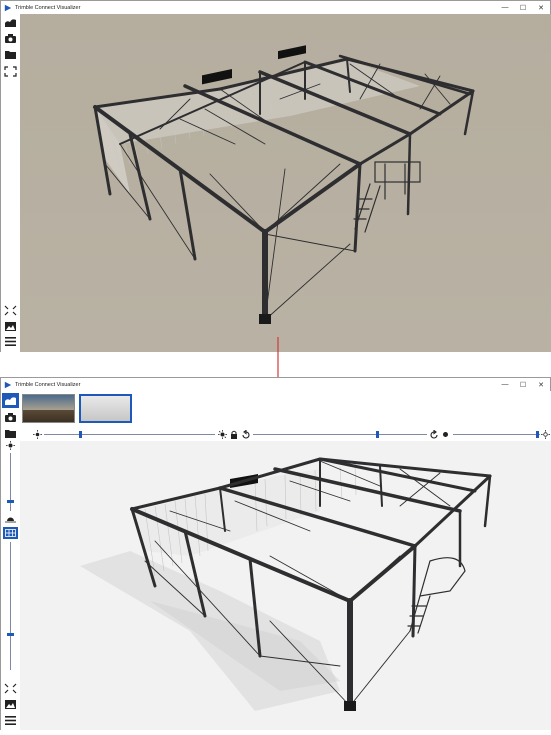 Image resolution: width=551 pixels, height=735 pixels. I want to click on environment-thumbnail-strip, so click(285, 409).